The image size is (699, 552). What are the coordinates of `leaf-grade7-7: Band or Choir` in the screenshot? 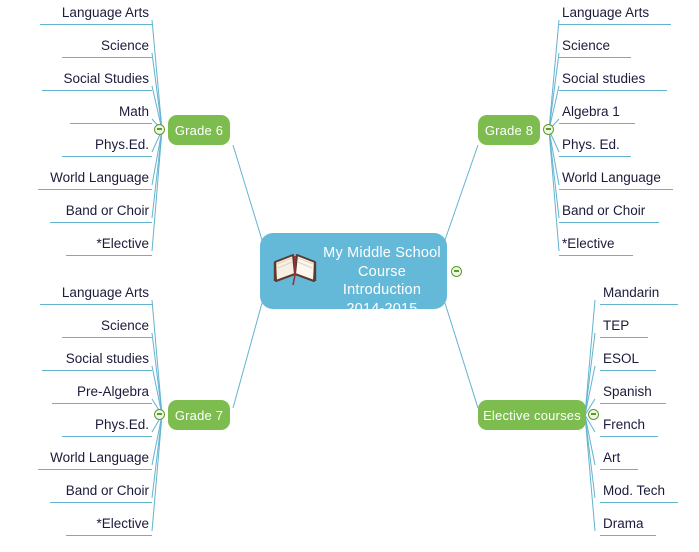 It's located at (101, 492).